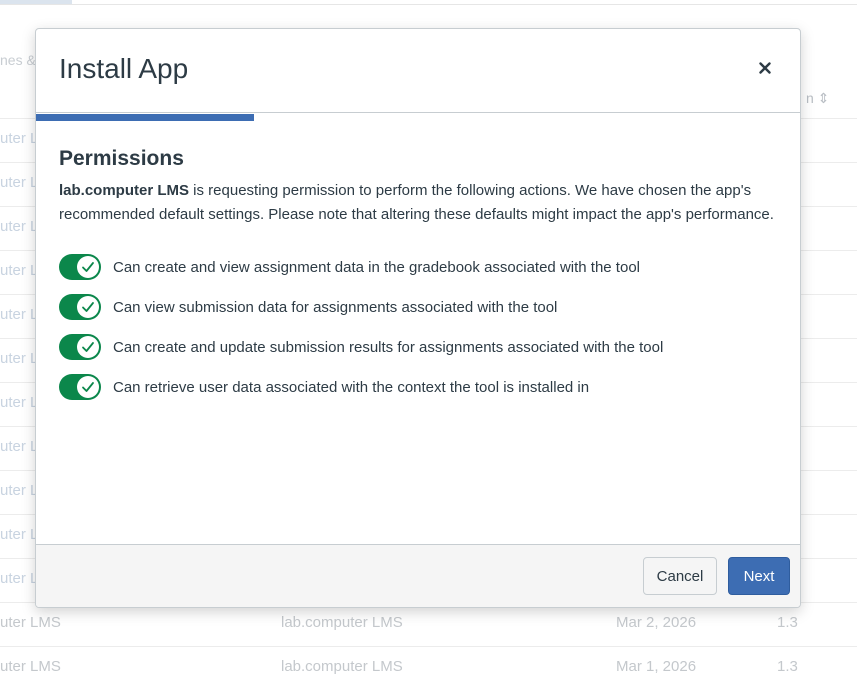 The image size is (857, 680). What do you see at coordinates (680, 576) in the screenshot?
I see `cancel-button: Cancel` at bounding box center [680, 576].